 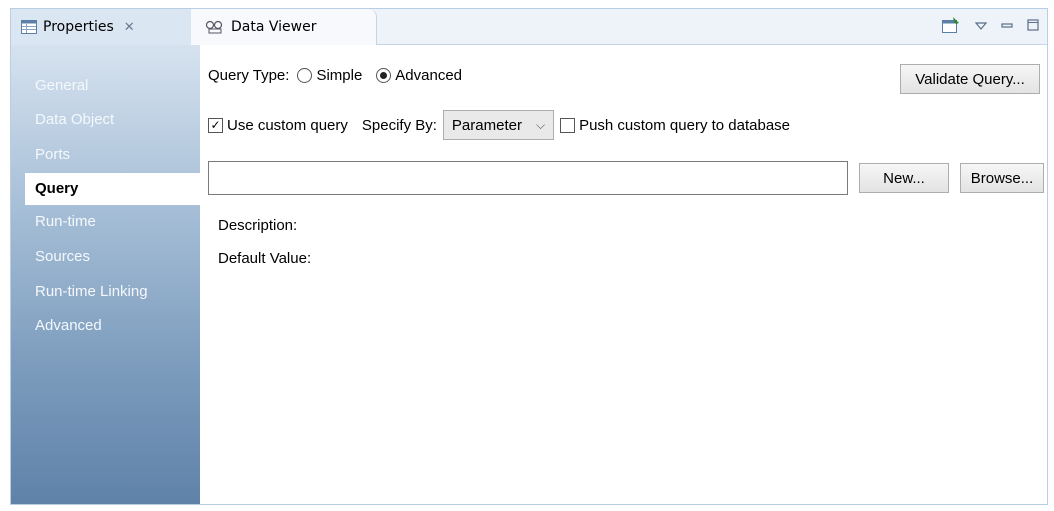 I want to click on specify-by-select: Parameter ⌵, so click(x=498, y=125).